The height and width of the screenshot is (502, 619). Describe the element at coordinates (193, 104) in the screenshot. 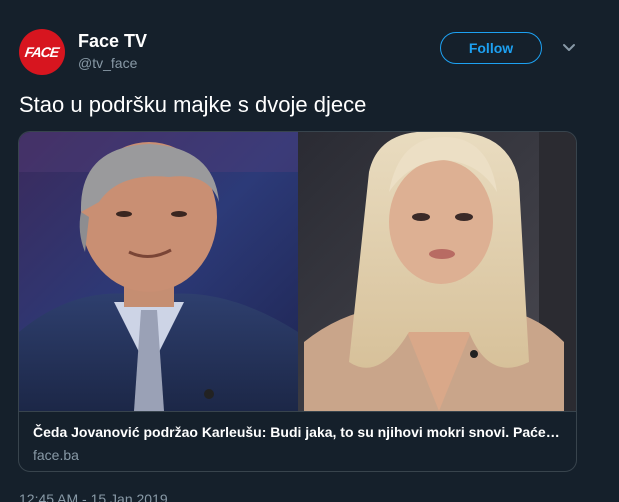

I see `tweet-text: Stao u podršku majke s dvoje djece` at that location.